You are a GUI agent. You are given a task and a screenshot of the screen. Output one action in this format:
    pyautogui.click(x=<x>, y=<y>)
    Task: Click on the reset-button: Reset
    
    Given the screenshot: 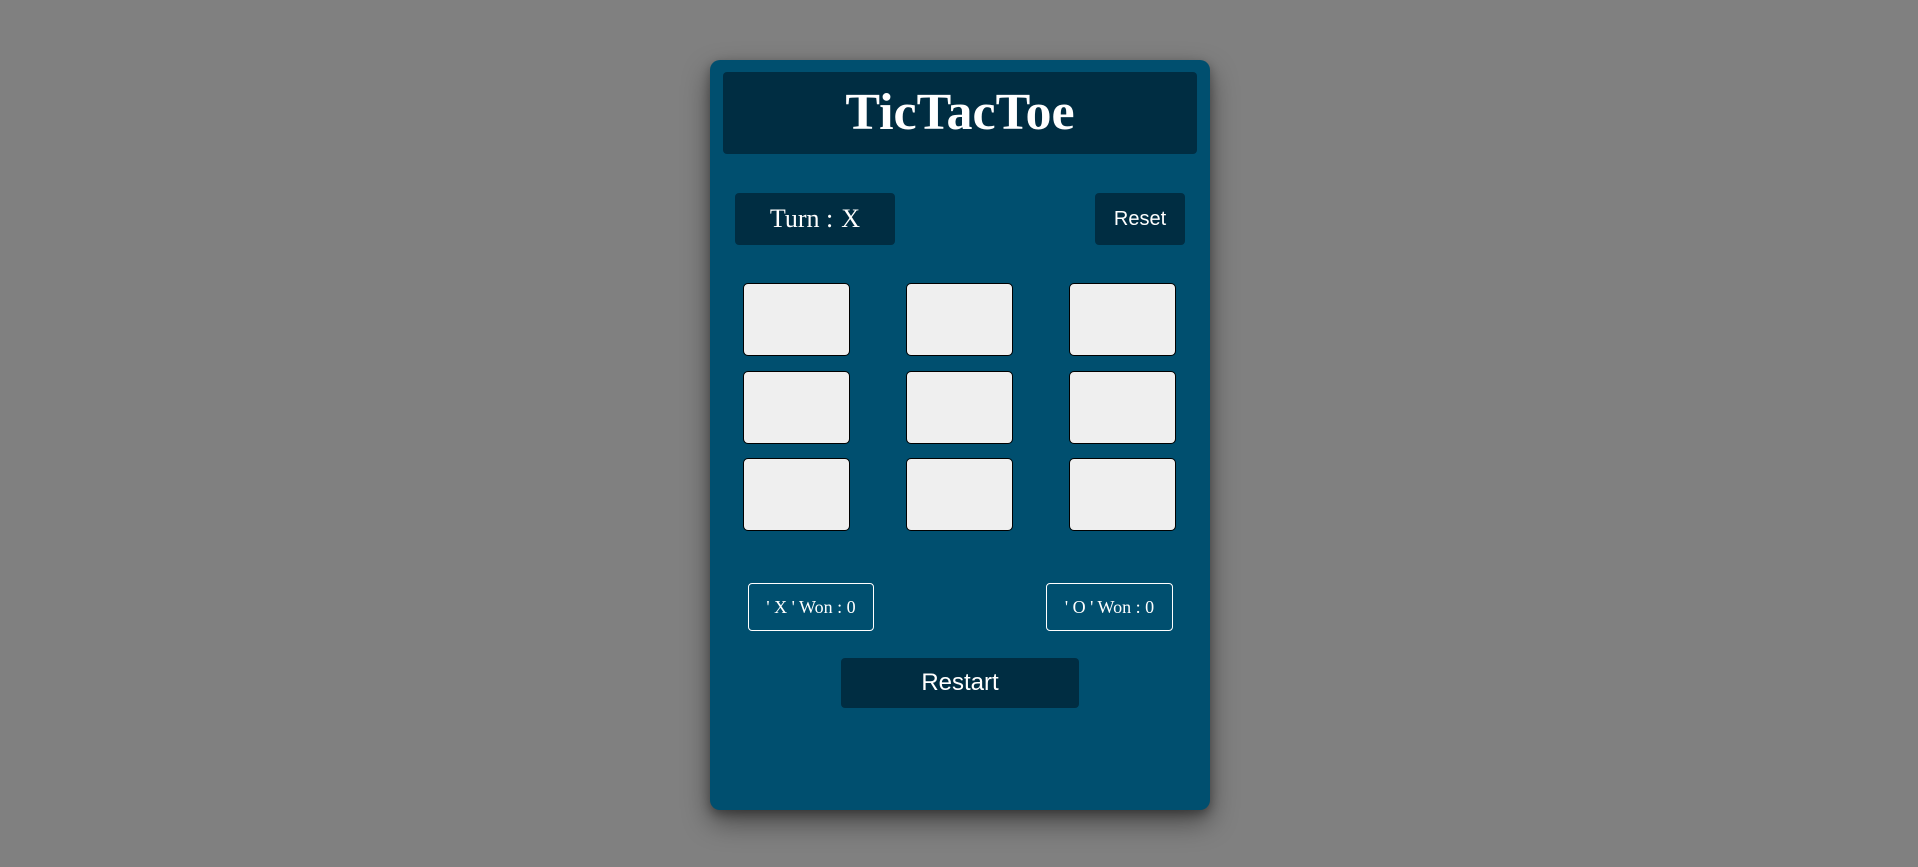 What is the action you would take?
    pyautogui.click(x=1140, y=219)
    